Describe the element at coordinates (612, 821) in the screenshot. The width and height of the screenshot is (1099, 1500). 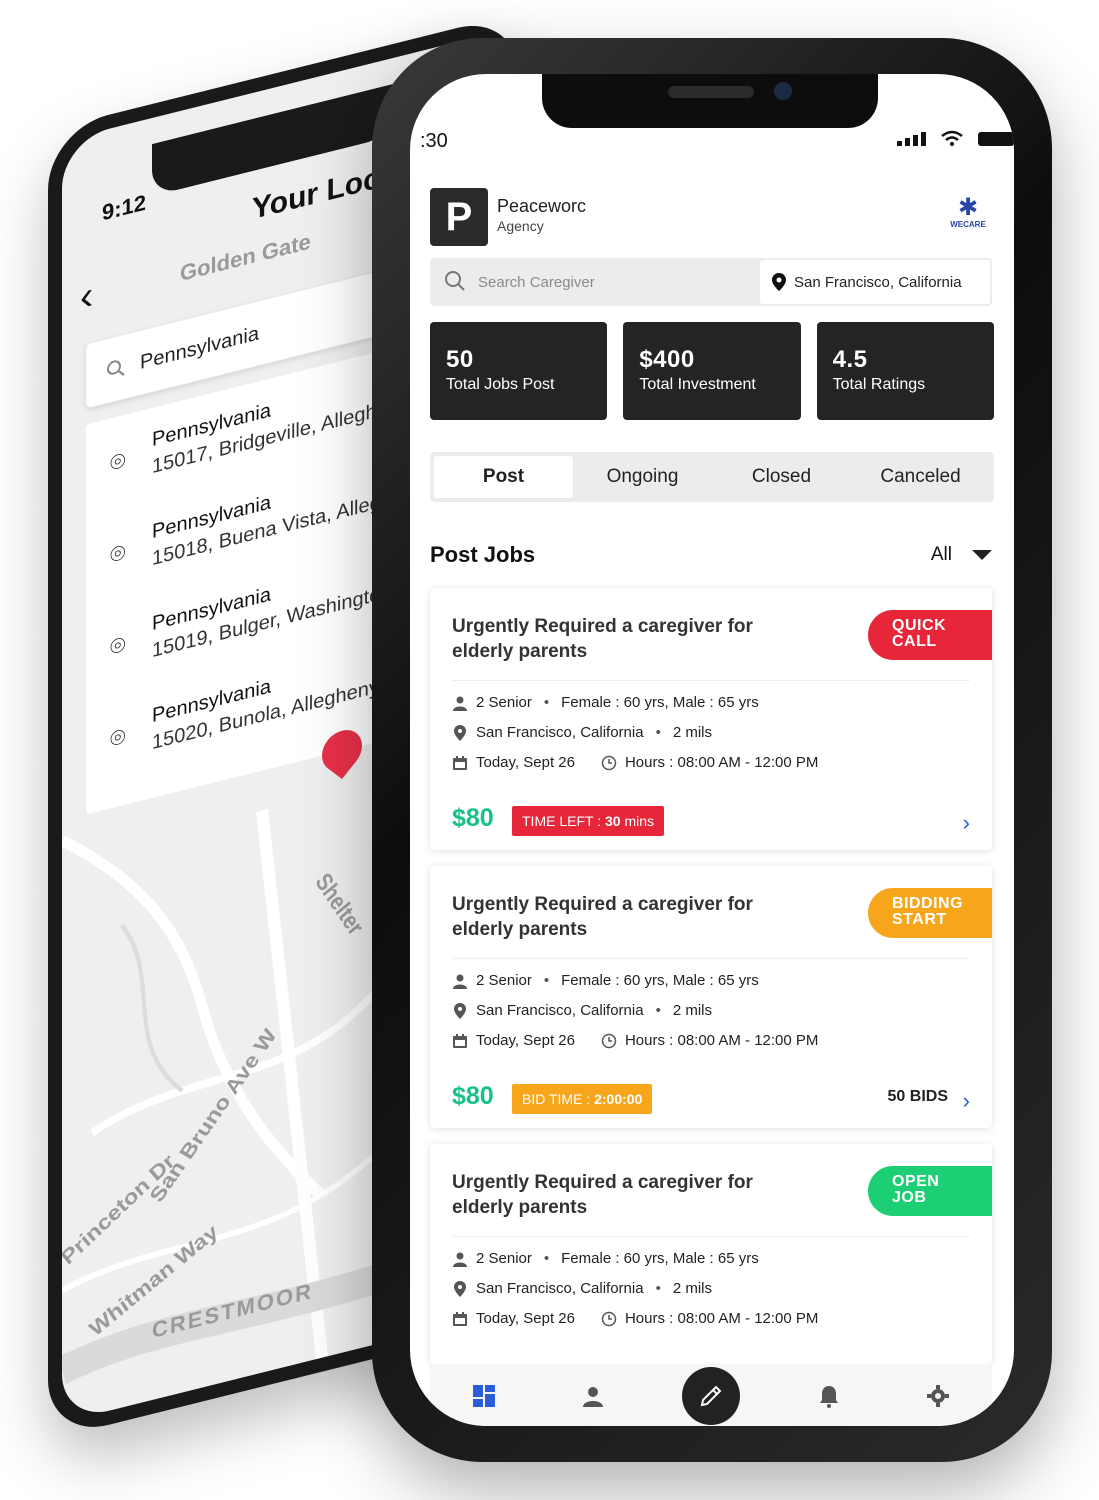
I see `timer-value: 30` at that location.